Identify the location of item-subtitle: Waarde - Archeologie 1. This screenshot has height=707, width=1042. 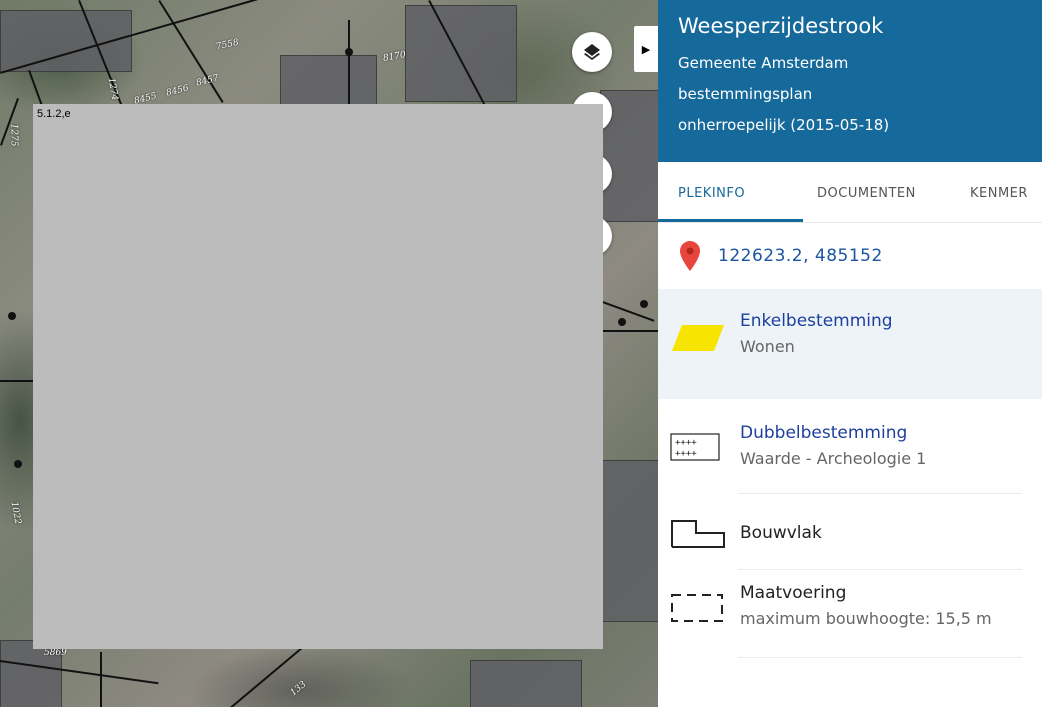
(833, 458).